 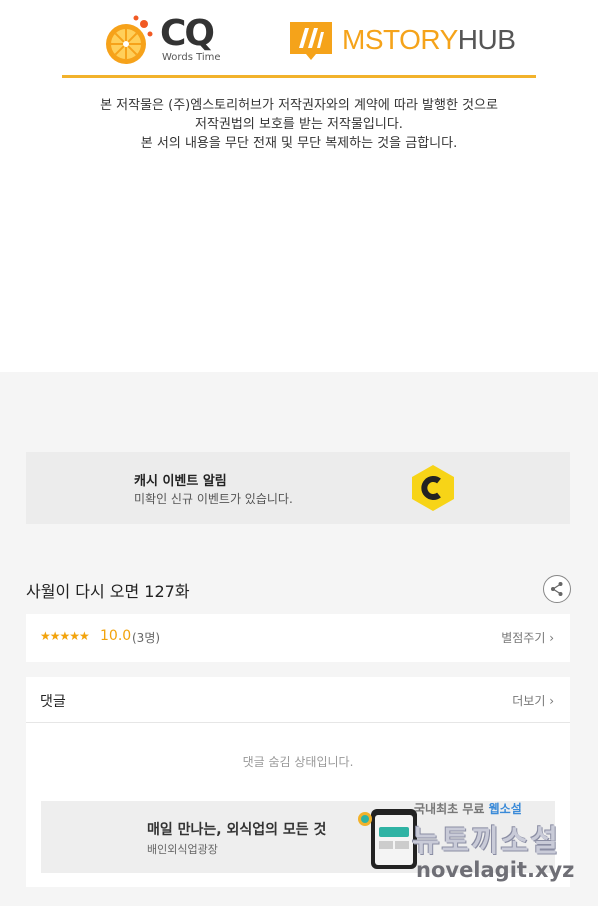 I want to click on hub-text: HUB, so click(x=486, y=39).